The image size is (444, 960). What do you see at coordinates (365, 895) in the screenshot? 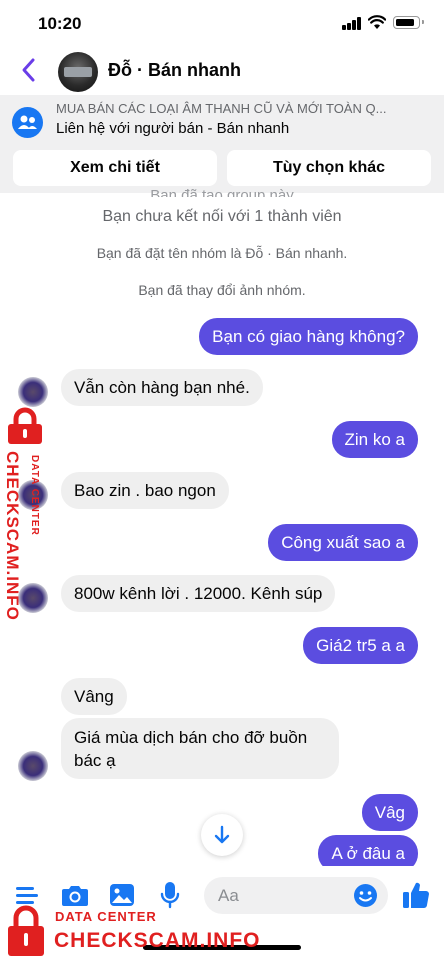
I see `emoji-icon` at bounding box center [365, 895].